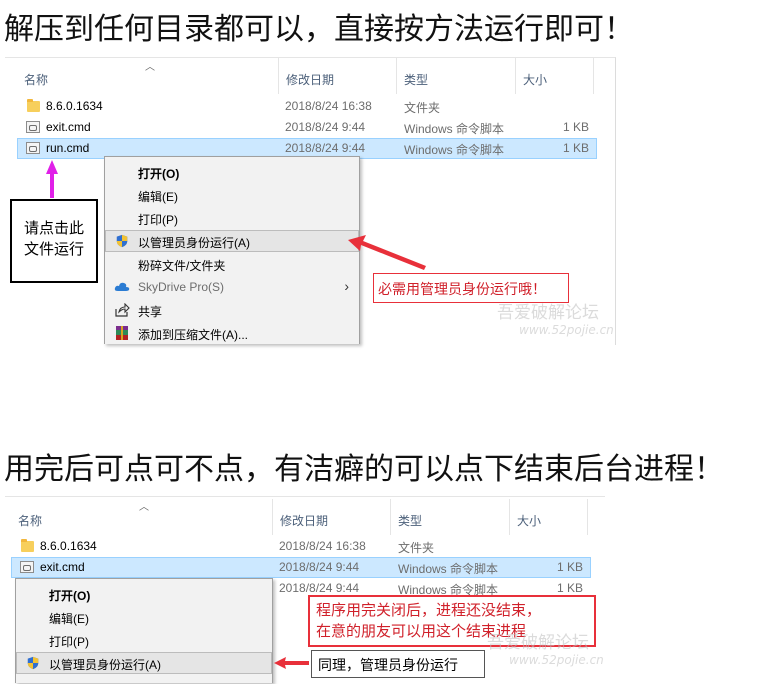 This screenshot has width=757, height=684. What do you see at coordinates (232, 264) in the screenshot?
I see `menu-item-shred: 粉碎文件/文件夹` at bounding box center [232, 264].